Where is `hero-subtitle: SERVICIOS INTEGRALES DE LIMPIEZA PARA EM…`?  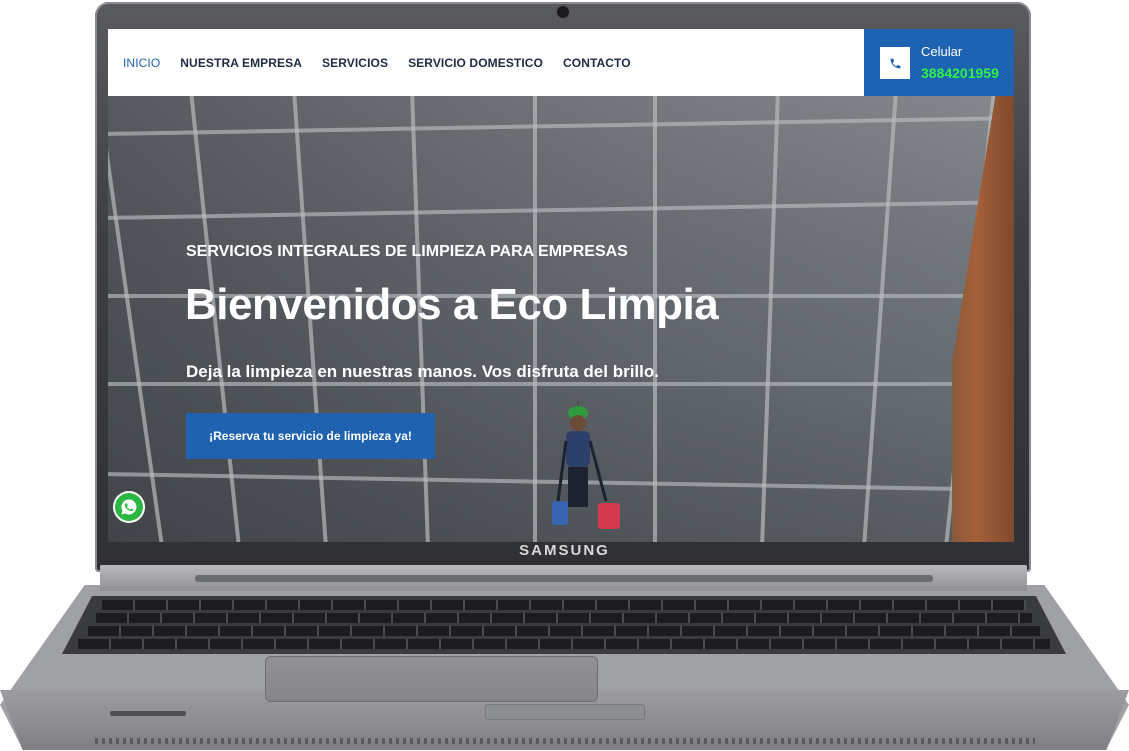 hero-subtitle: SERVICIOS INTEGRALES DE LIMPIEZA PARA EM… is located at coordinates (407, 251).